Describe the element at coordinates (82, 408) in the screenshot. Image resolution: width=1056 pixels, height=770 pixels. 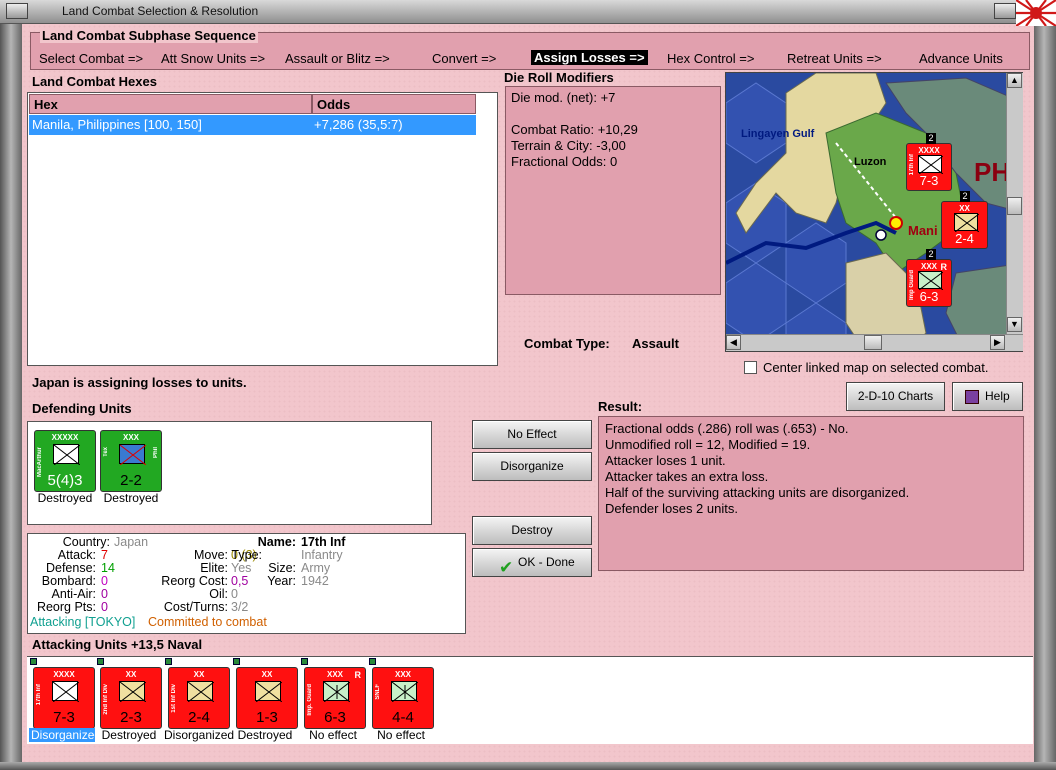
I see `defending-units-title: Defending Units` at that location.